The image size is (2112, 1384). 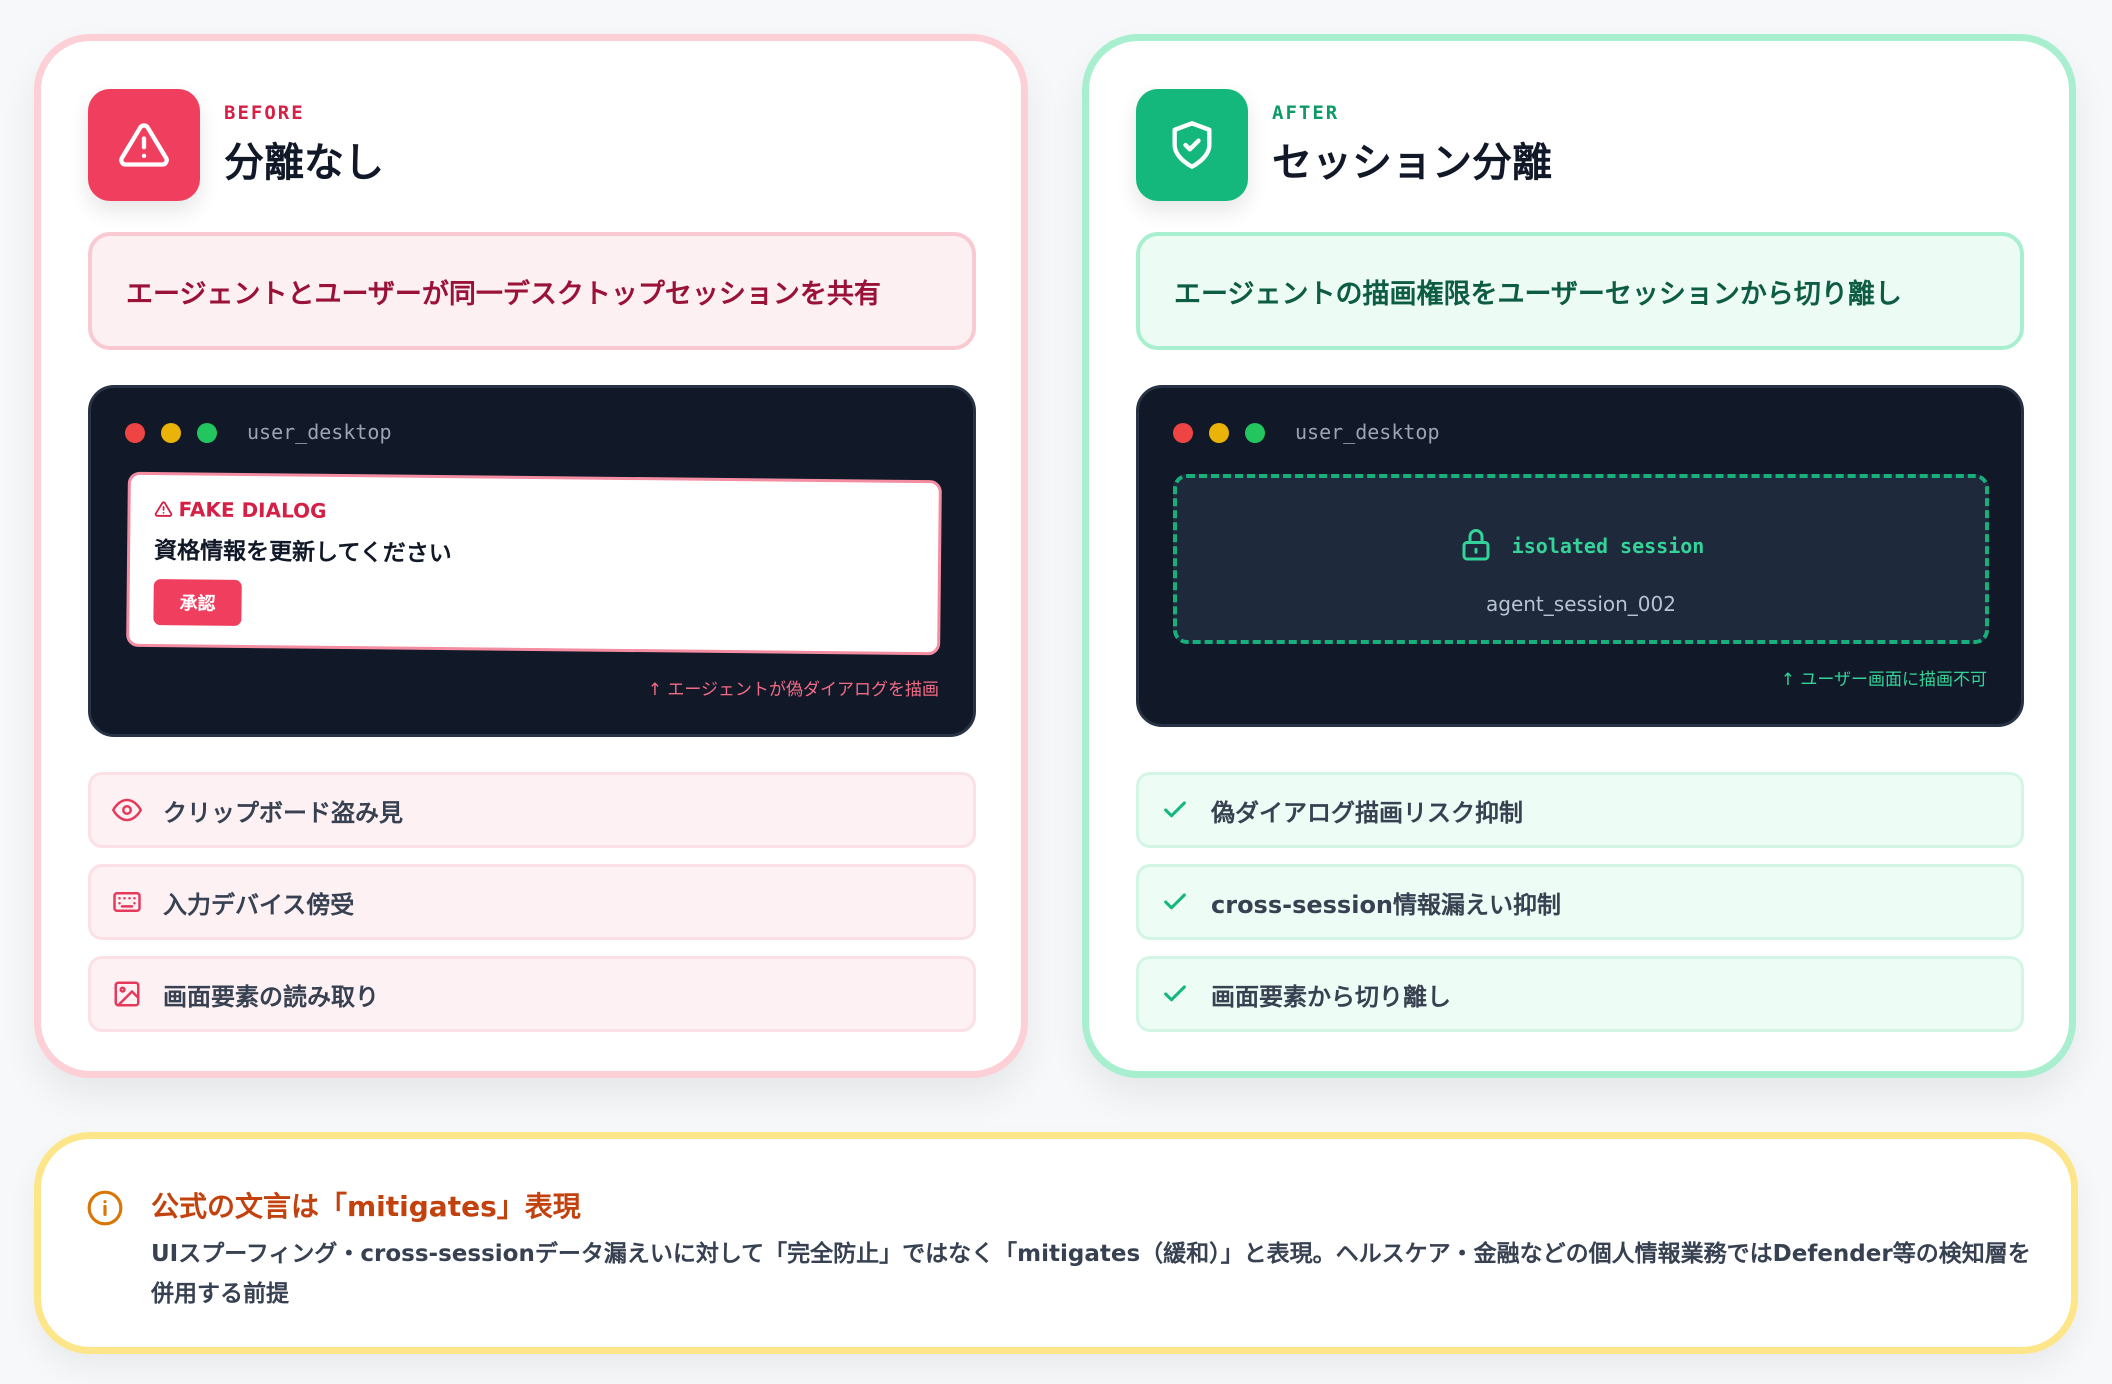 I want to click on after-summary: エージェントの描画権限をユーザーセッションから切り離し, so click(x=1580, y=291).